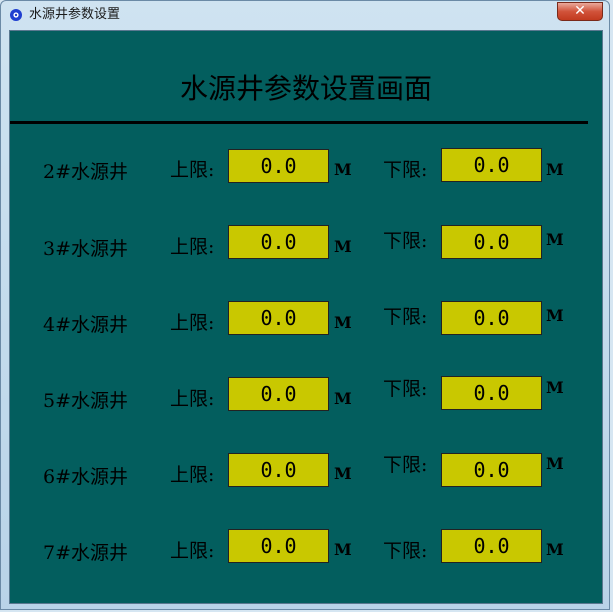 The image size is (613, 612). I want to click on well-name: 6#水源井, so click(86, 477).